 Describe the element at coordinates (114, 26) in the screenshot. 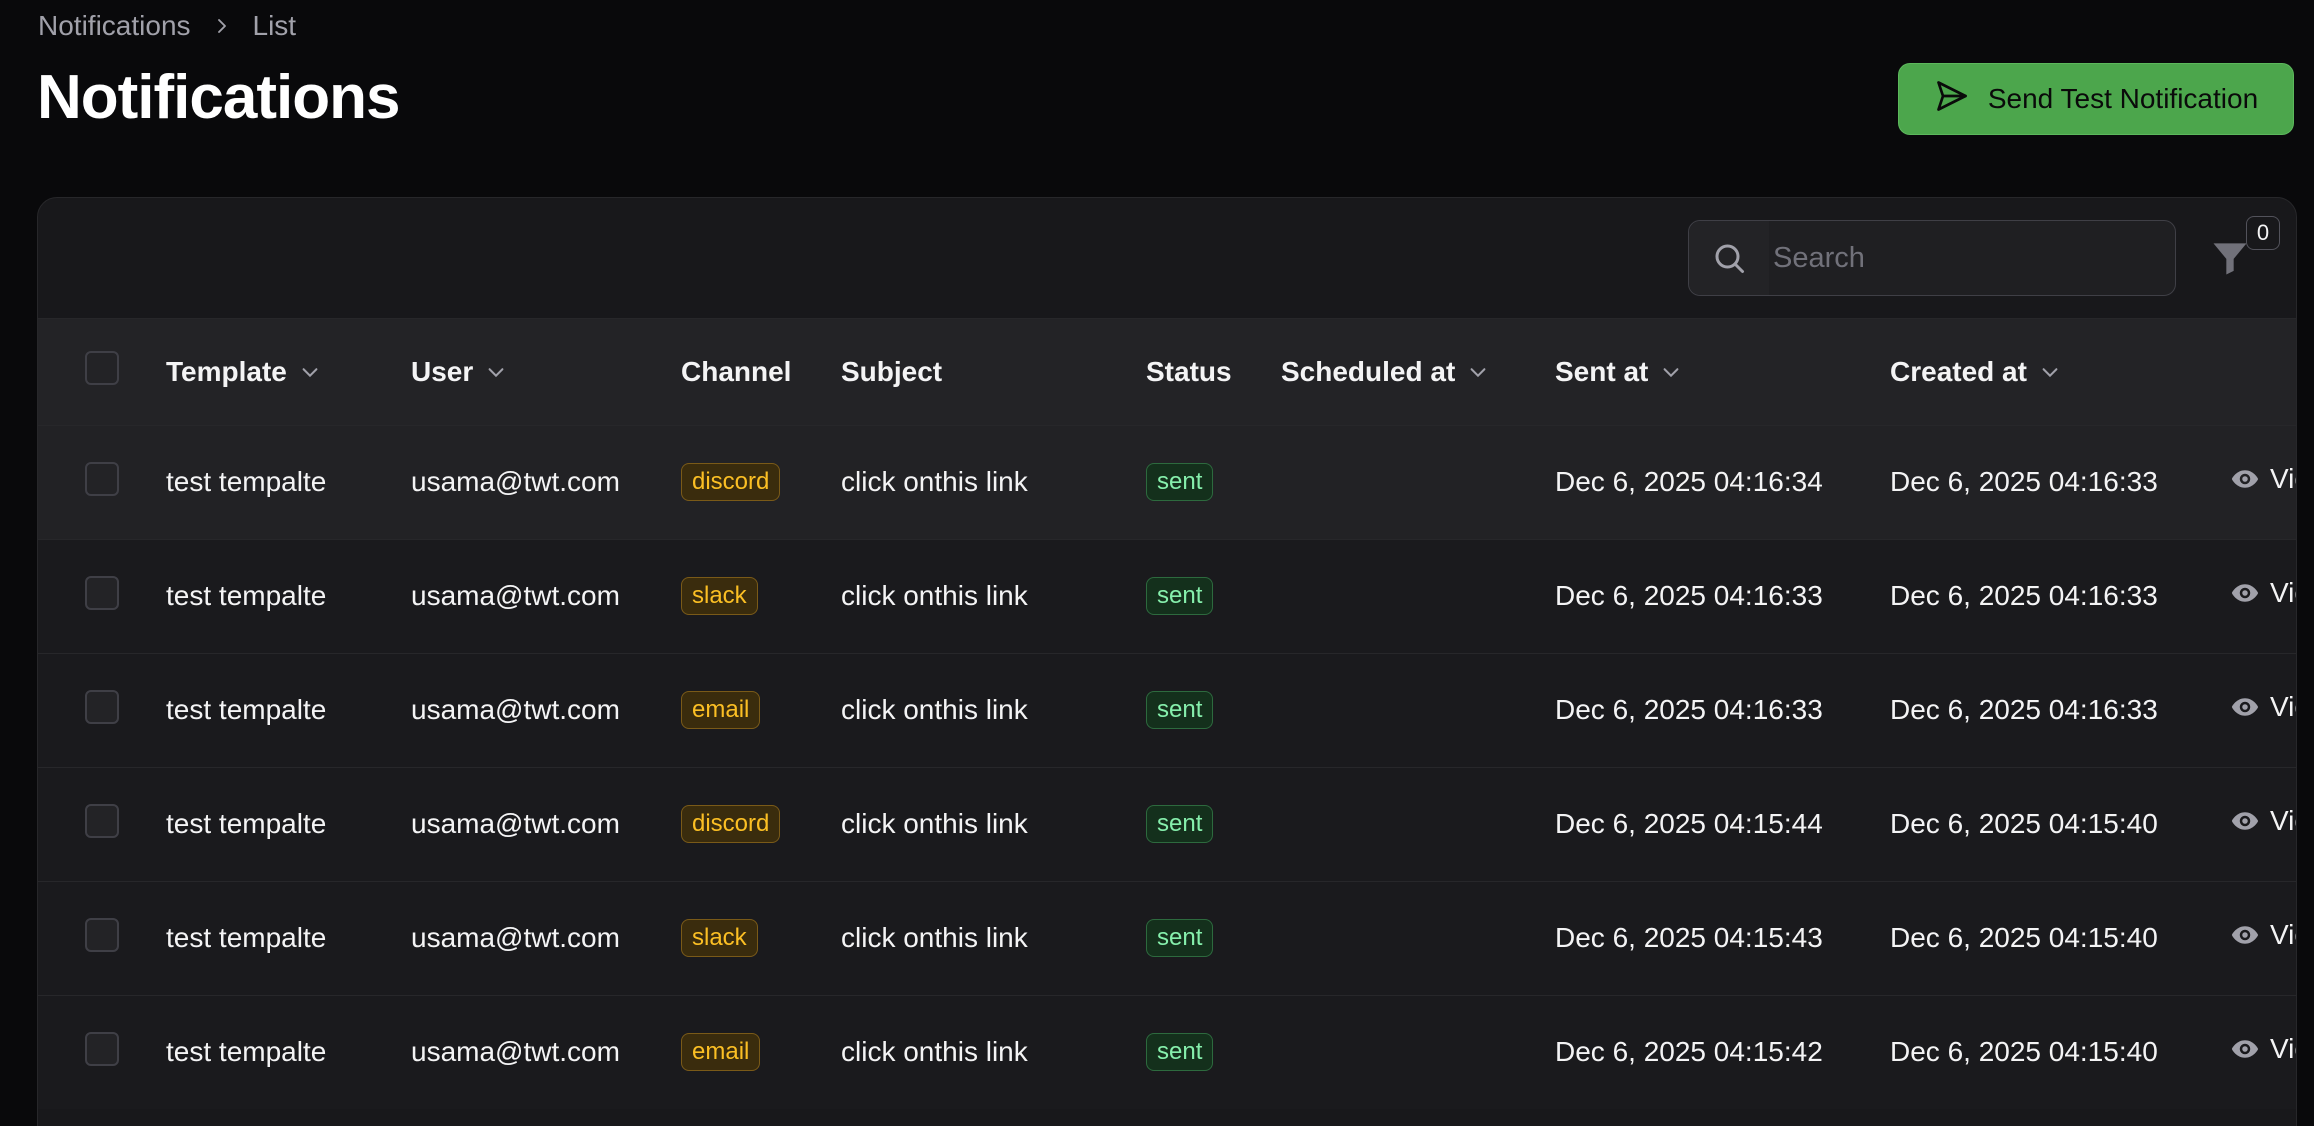

I see `breadcrumb-item-notifications: Notifications` at that location.